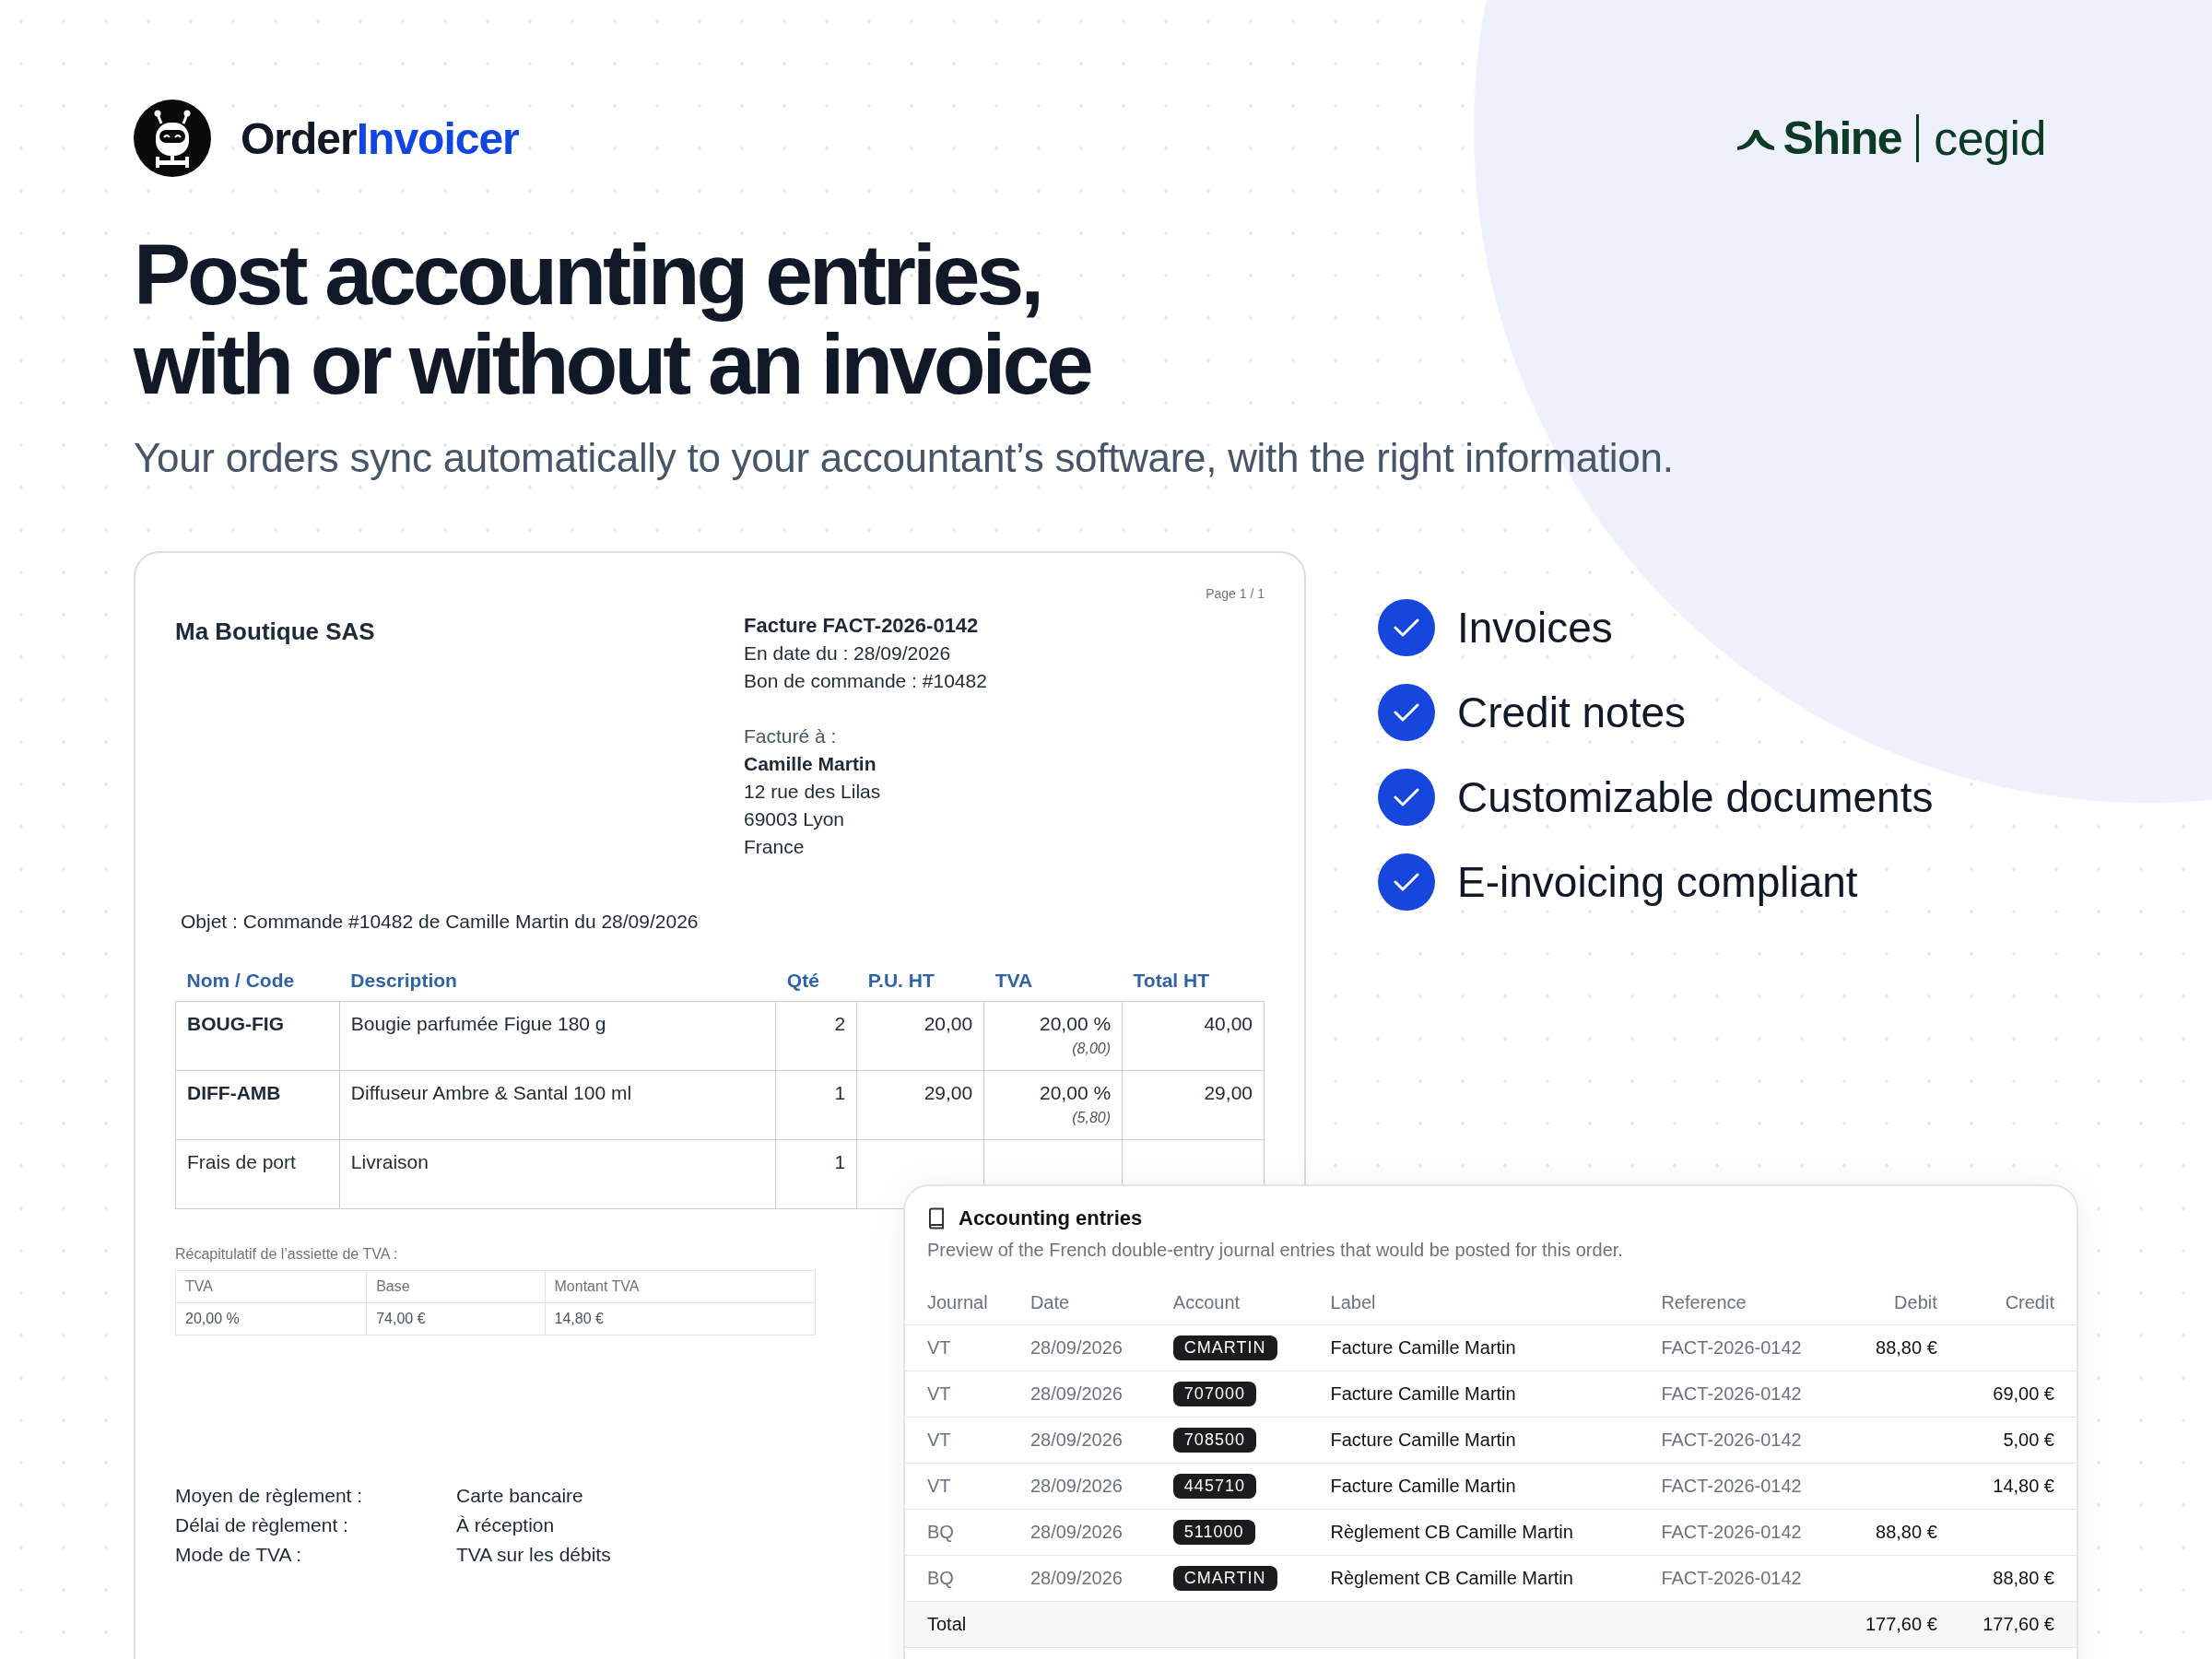 This screenshot has height=1659, width=2212. I want to click on invoice-number: Facture FACT-2026-0142, so click(861, 626).